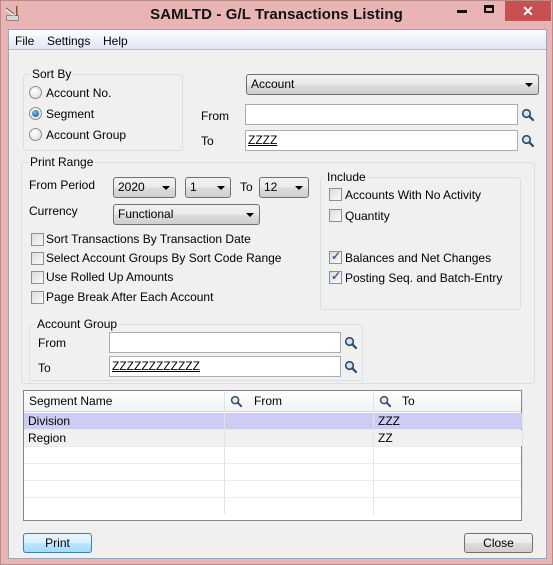 The image size is (553, 565). I want to click on checkbox-posting-seq-label: Posting Seq. and Batch-Entry, so click(424, 278).